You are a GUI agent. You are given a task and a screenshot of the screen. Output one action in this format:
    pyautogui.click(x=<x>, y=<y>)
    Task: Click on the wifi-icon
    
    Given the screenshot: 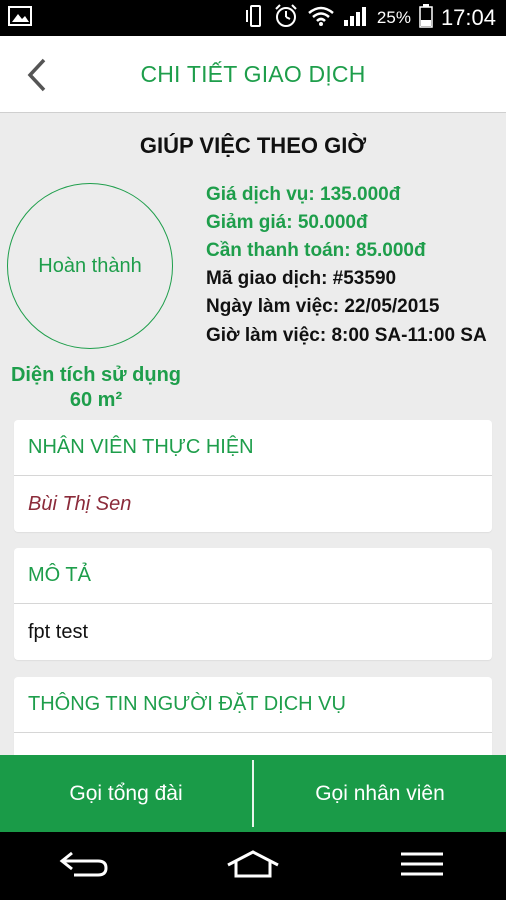 What is the action you would take?
    pyautogui.click(x=321, y=18)
    